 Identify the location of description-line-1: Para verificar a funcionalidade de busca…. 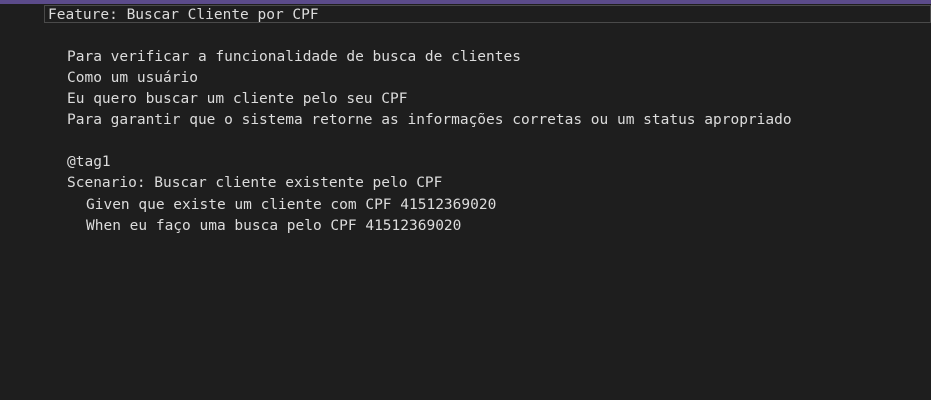
(294, 57).